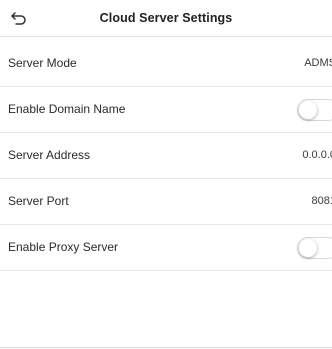 This screenshot has width=332, height=349. I want to click on header-bar: Cloud Server Settings, so click(166, 18).